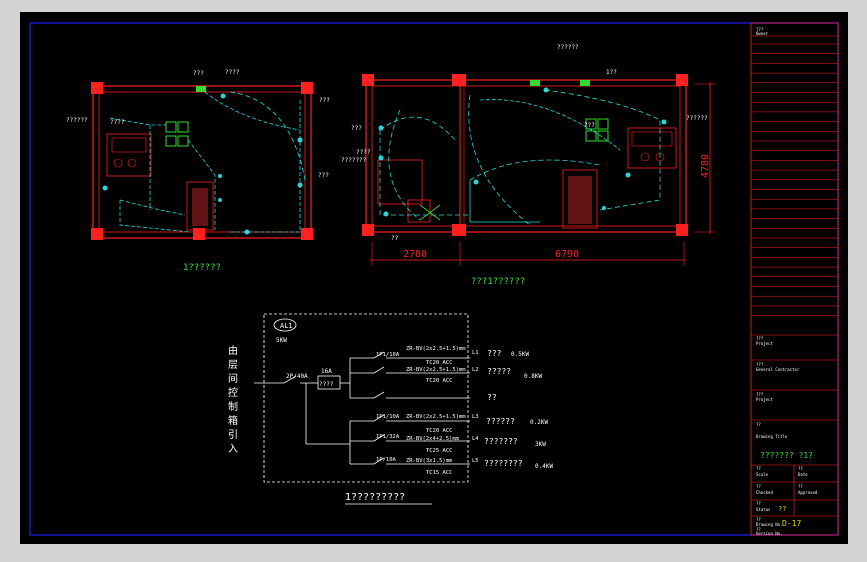 This screenshot has width=867, height=562. I want to click on plan-left-callout-6: ???, so click(323, 175).